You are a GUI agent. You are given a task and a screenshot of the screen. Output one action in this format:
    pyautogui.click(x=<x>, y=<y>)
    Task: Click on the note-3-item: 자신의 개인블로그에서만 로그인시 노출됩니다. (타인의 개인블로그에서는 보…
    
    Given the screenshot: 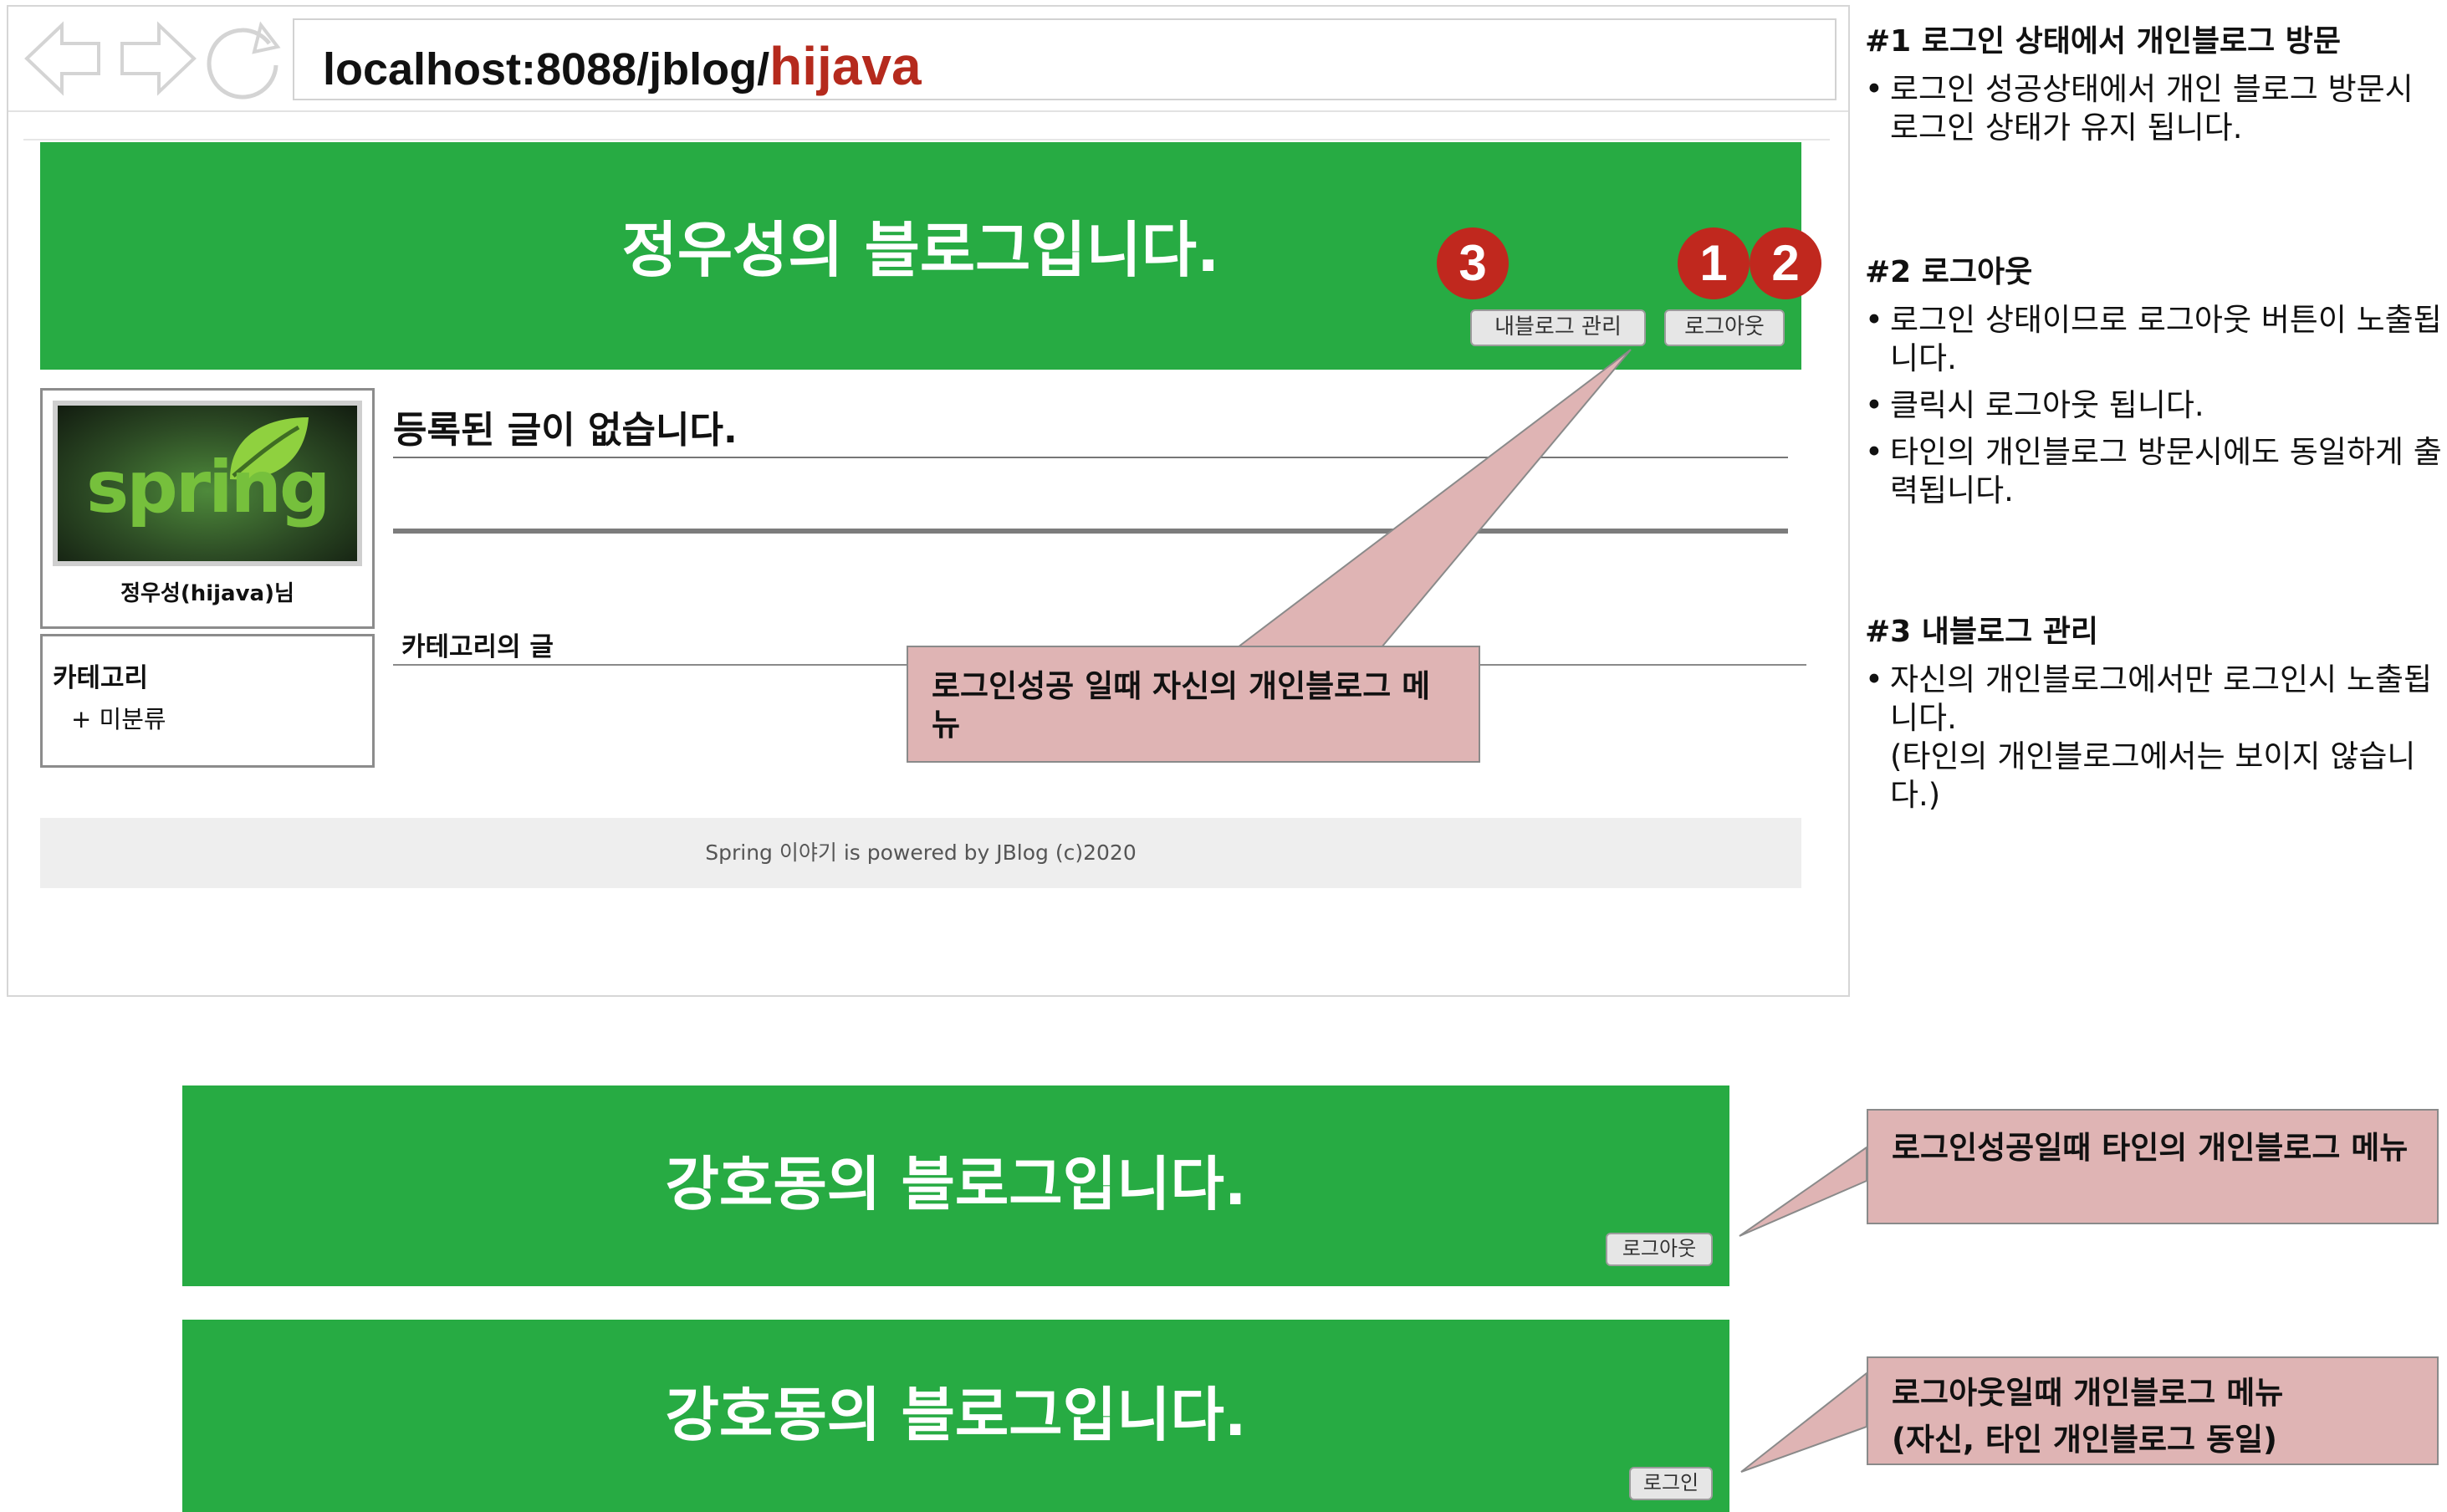 What is the action you would take?
    pyautogui.click(x=2153, y=738)
    